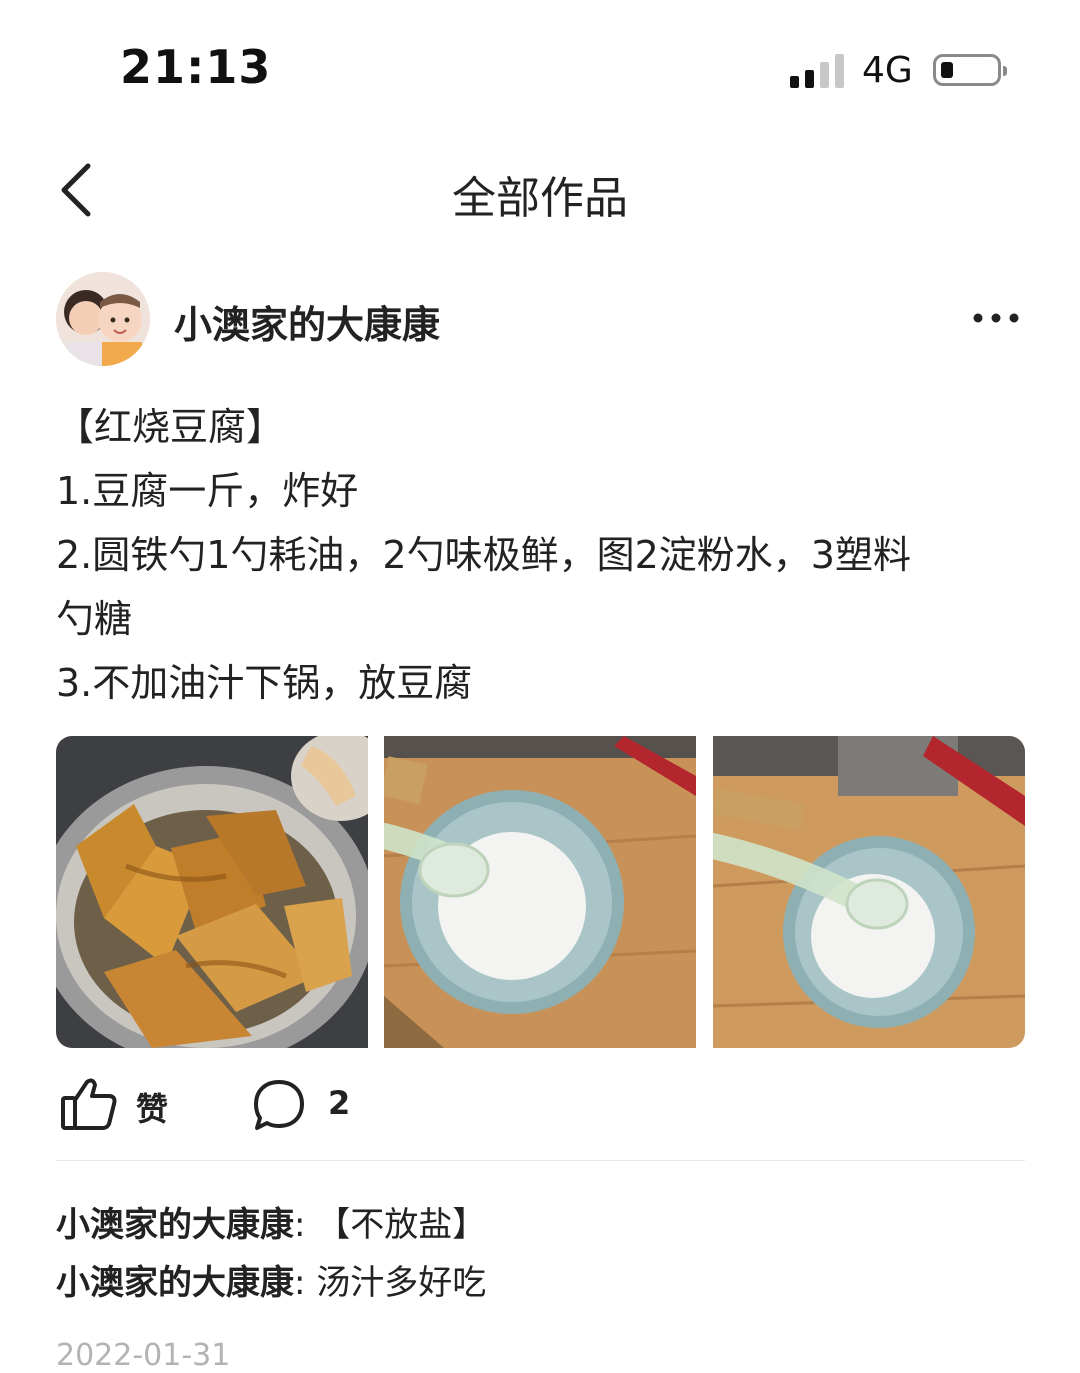  I want to click on author-name: 小澳家的大康康, so click(307, 321).